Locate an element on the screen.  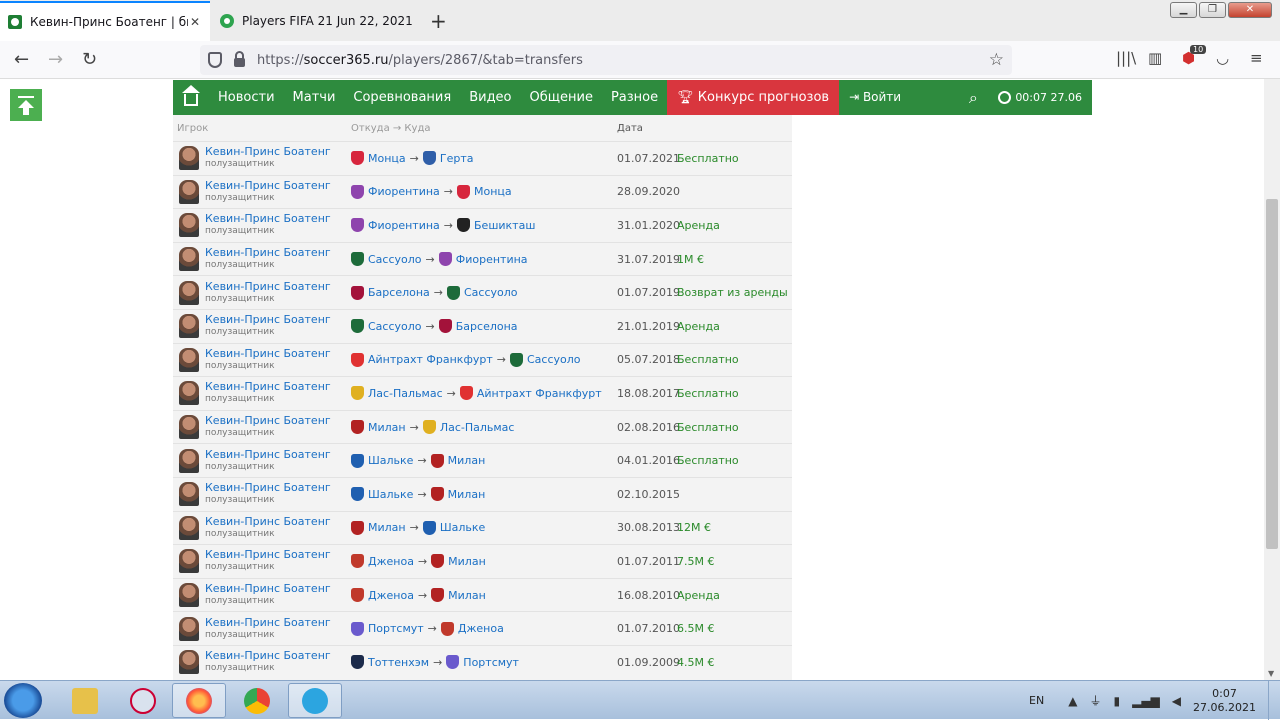
back-arrow-icon: ← is located at coordinates (21, 59).